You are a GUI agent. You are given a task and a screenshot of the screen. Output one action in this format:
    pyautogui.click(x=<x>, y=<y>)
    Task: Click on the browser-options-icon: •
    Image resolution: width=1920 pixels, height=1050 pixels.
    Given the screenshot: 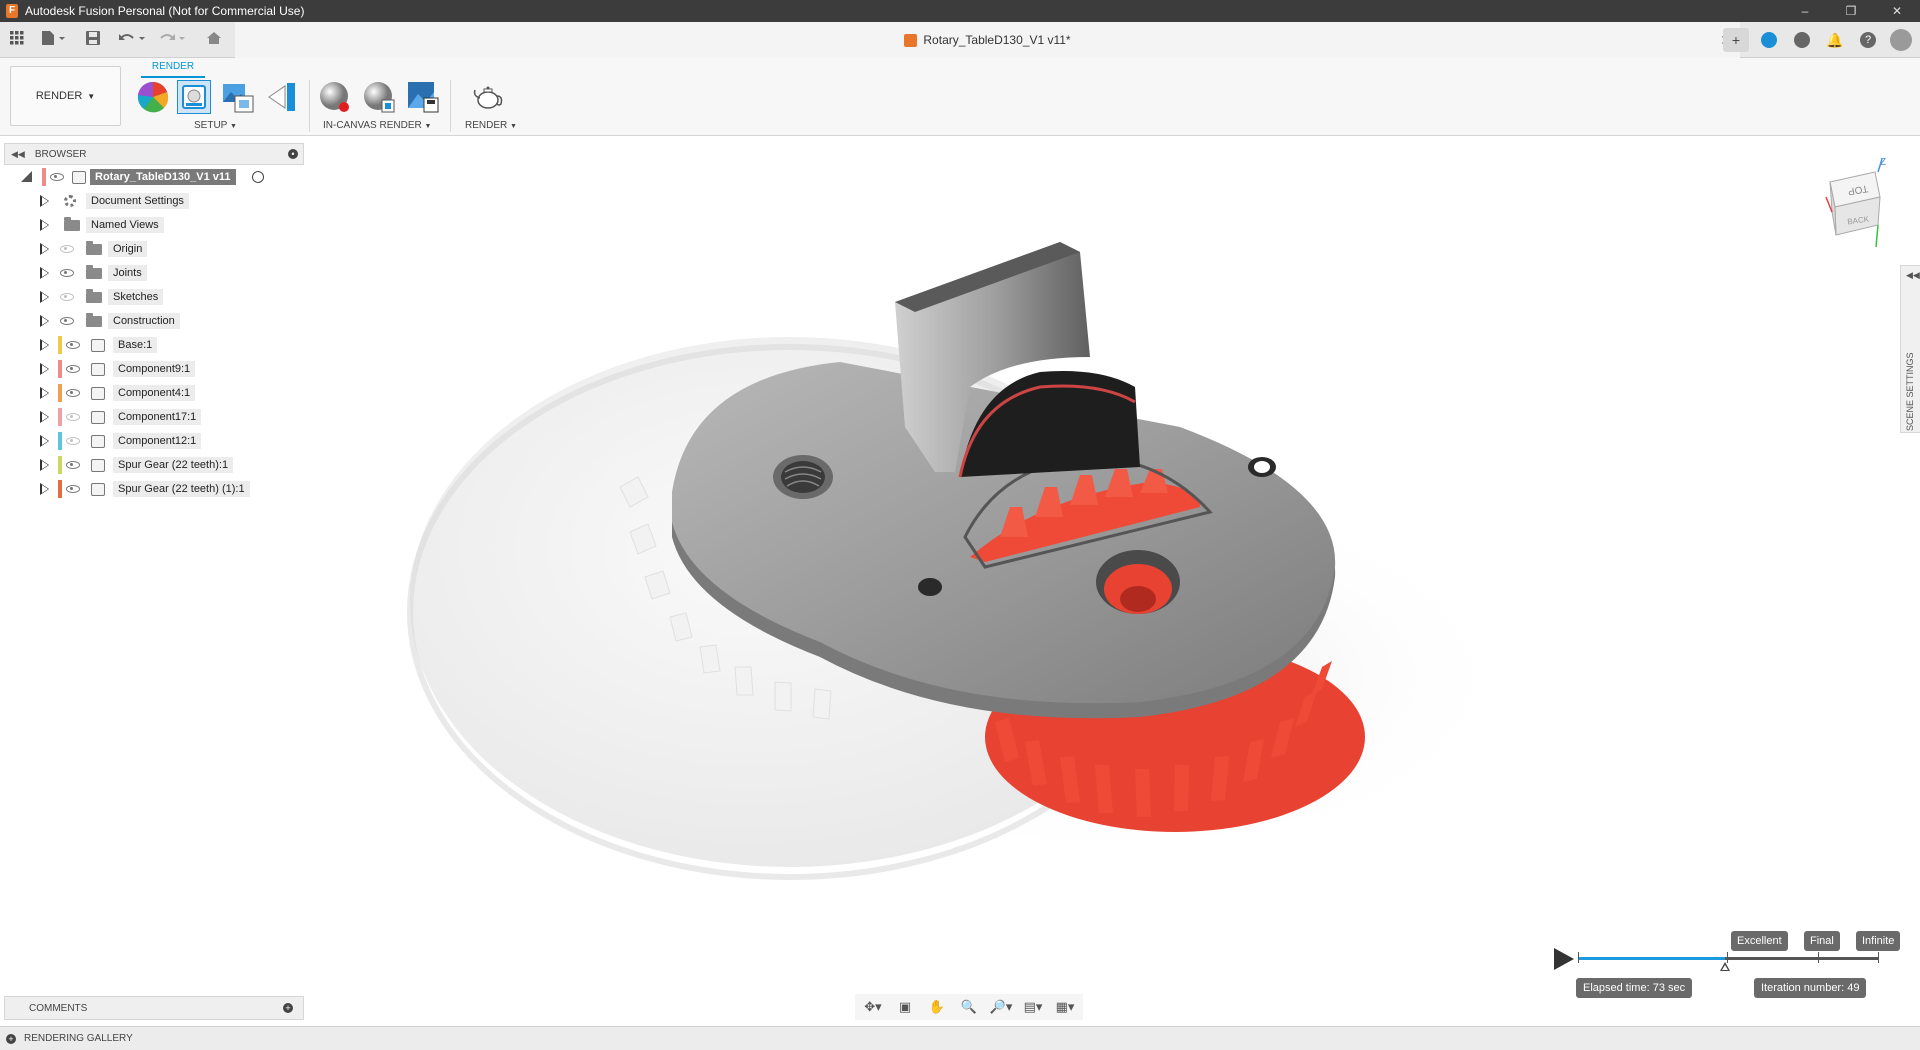 What is the action you would take?
    pyautogui.click(x=293, y=154)
    